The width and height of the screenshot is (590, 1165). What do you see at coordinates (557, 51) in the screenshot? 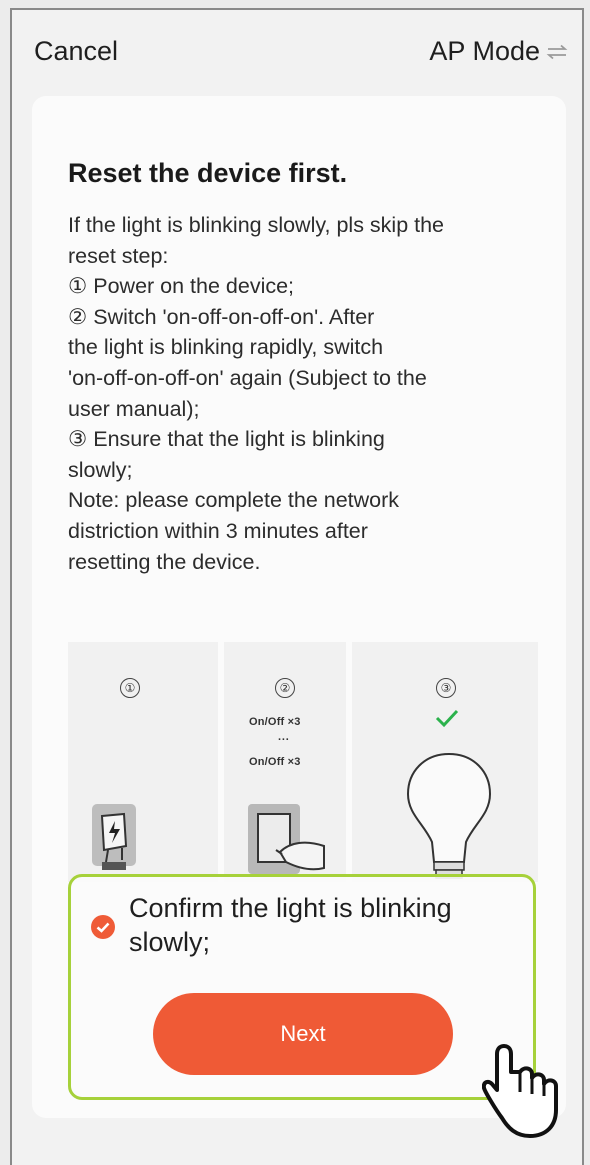
I see `swap-arrows-icon` at bounding box center [557, 51].